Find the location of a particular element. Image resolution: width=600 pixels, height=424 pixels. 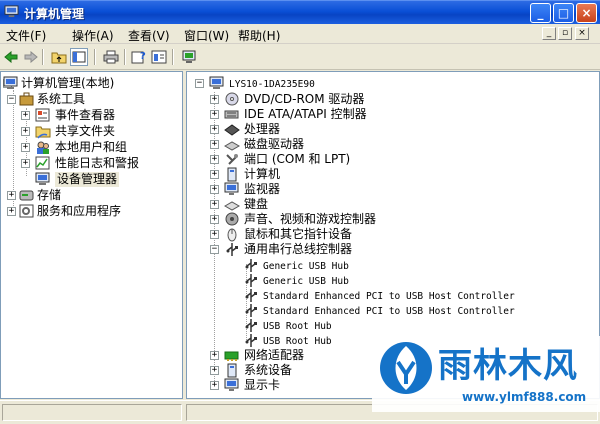

device-label: 监视器 is located at coordinates (262, 189).